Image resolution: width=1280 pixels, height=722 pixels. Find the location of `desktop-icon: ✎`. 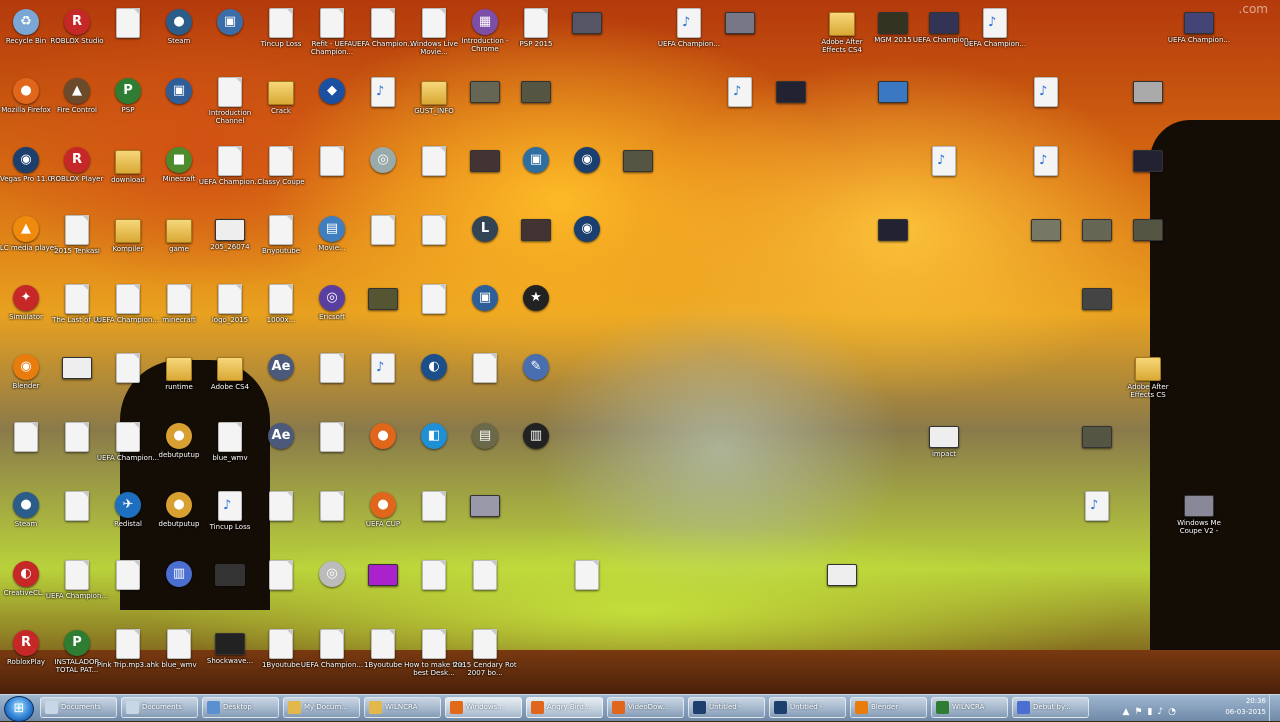

desktop-icon: ✎ is located at coordinates (536, 380).